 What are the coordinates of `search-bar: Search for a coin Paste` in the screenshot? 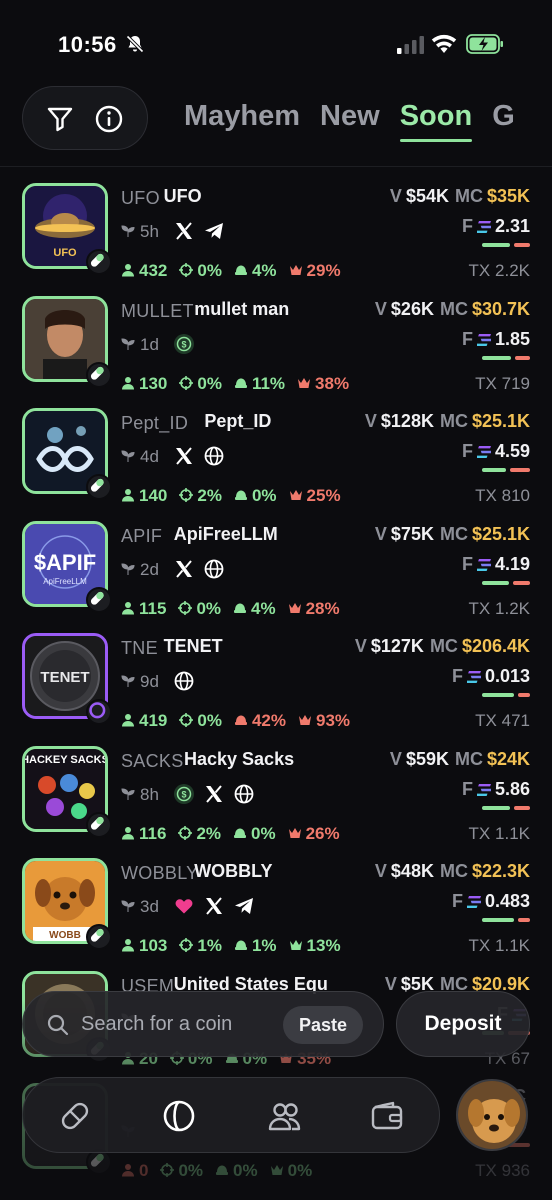 It's located at (203, 1024).